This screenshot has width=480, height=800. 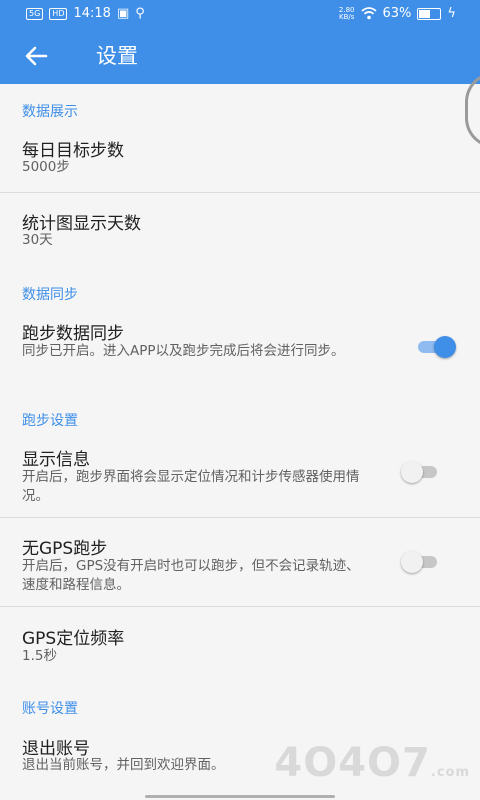 I want to click on signal-label: 5G, so click(x=35, y=13).